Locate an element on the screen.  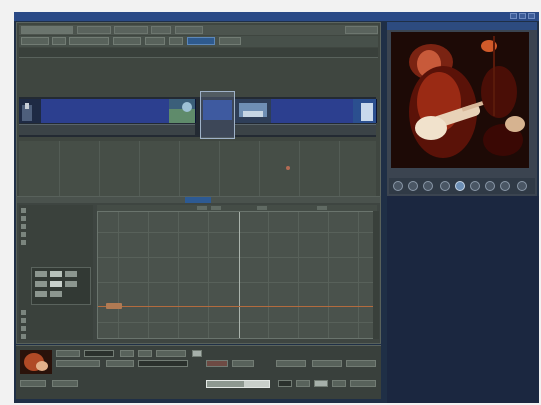
time-cursor-line is located at coordinates (239, 275).